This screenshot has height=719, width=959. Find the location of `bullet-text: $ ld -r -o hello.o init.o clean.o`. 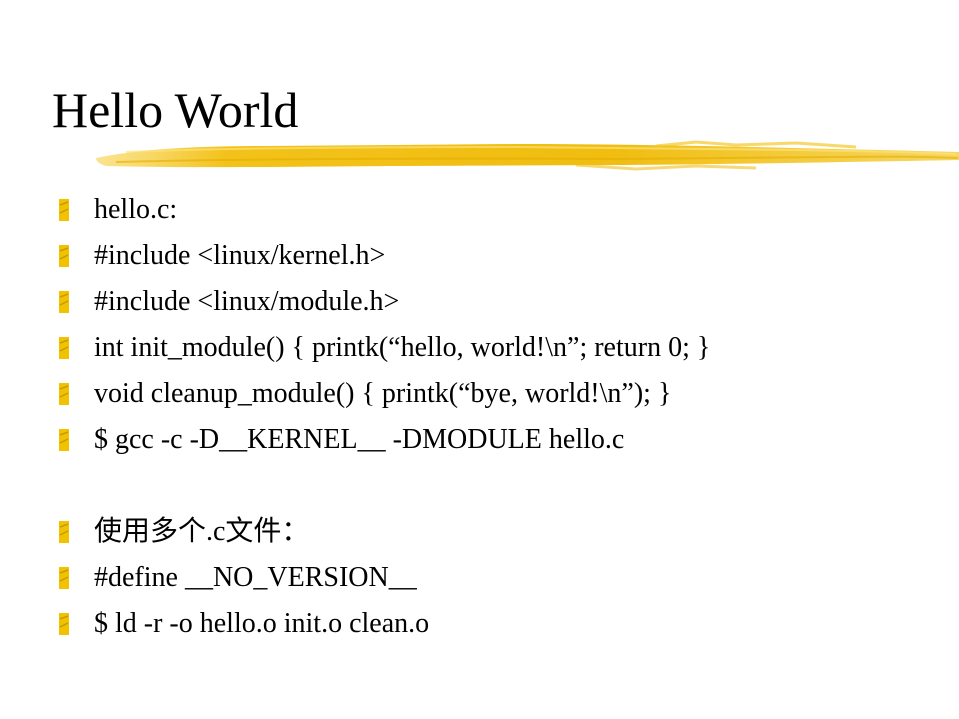

bullet-text: $ ld -r -o hello.o init.o clean.o is located at coordinates (262, 623).